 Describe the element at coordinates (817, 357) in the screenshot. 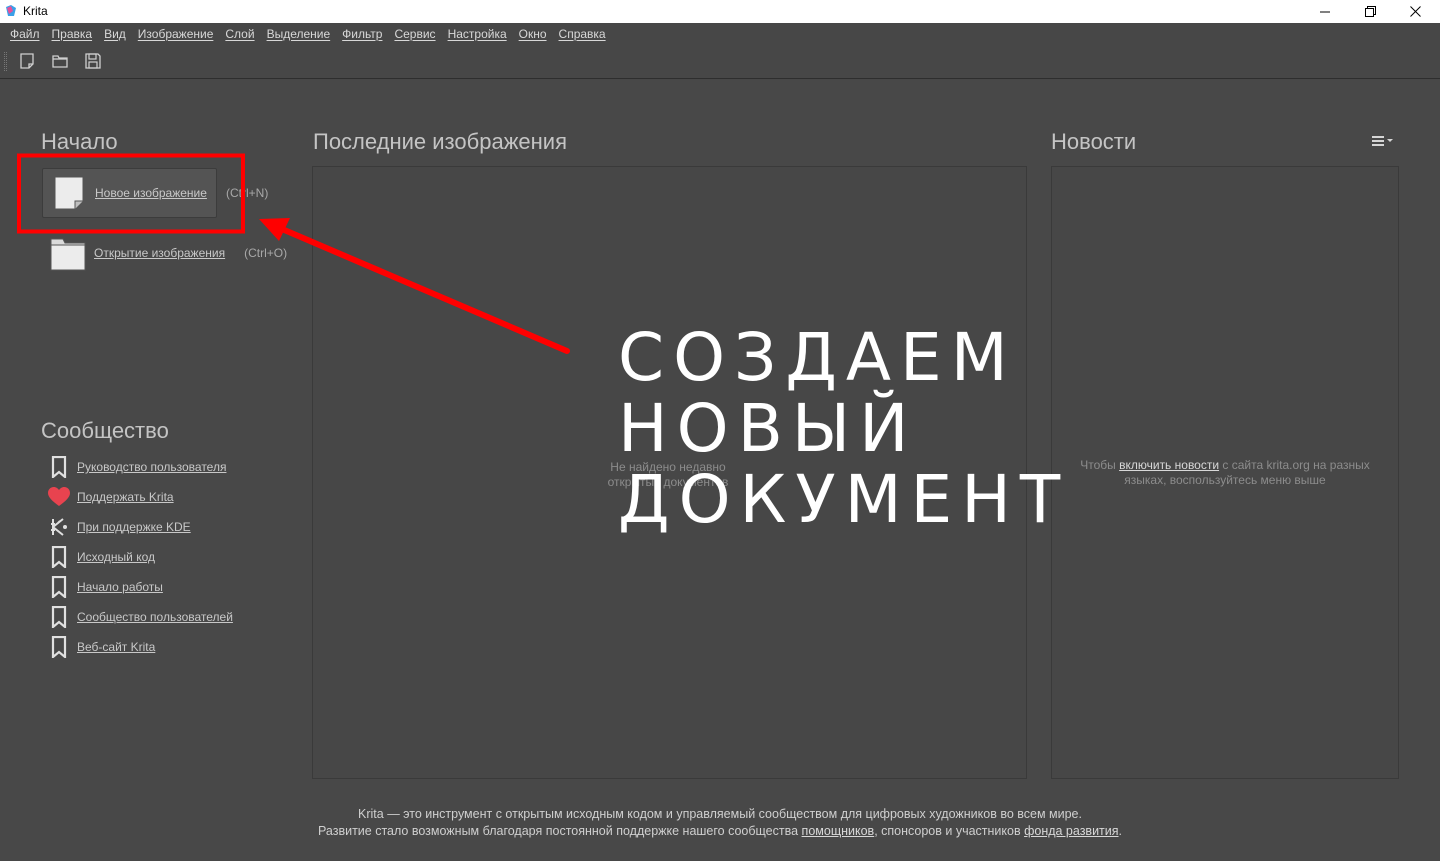

I see `annotation-line-1: СОЗДАЕМ` at that location.